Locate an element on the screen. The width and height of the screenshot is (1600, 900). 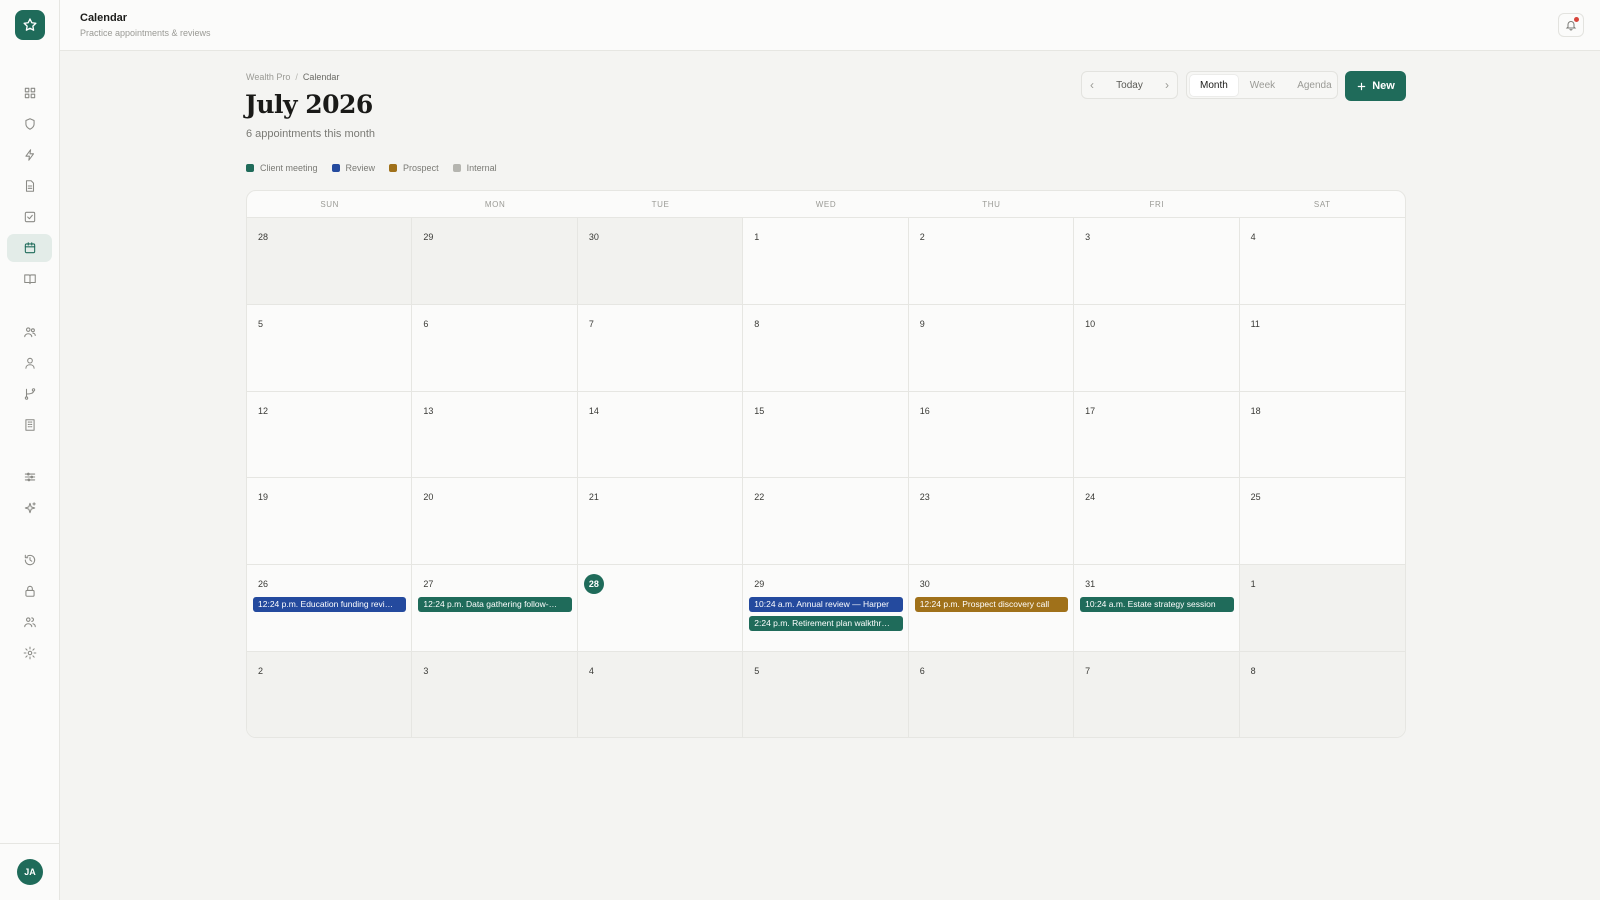
breadcrumb: Wealth Pro / Calendar is located at coordinates (292, 77).